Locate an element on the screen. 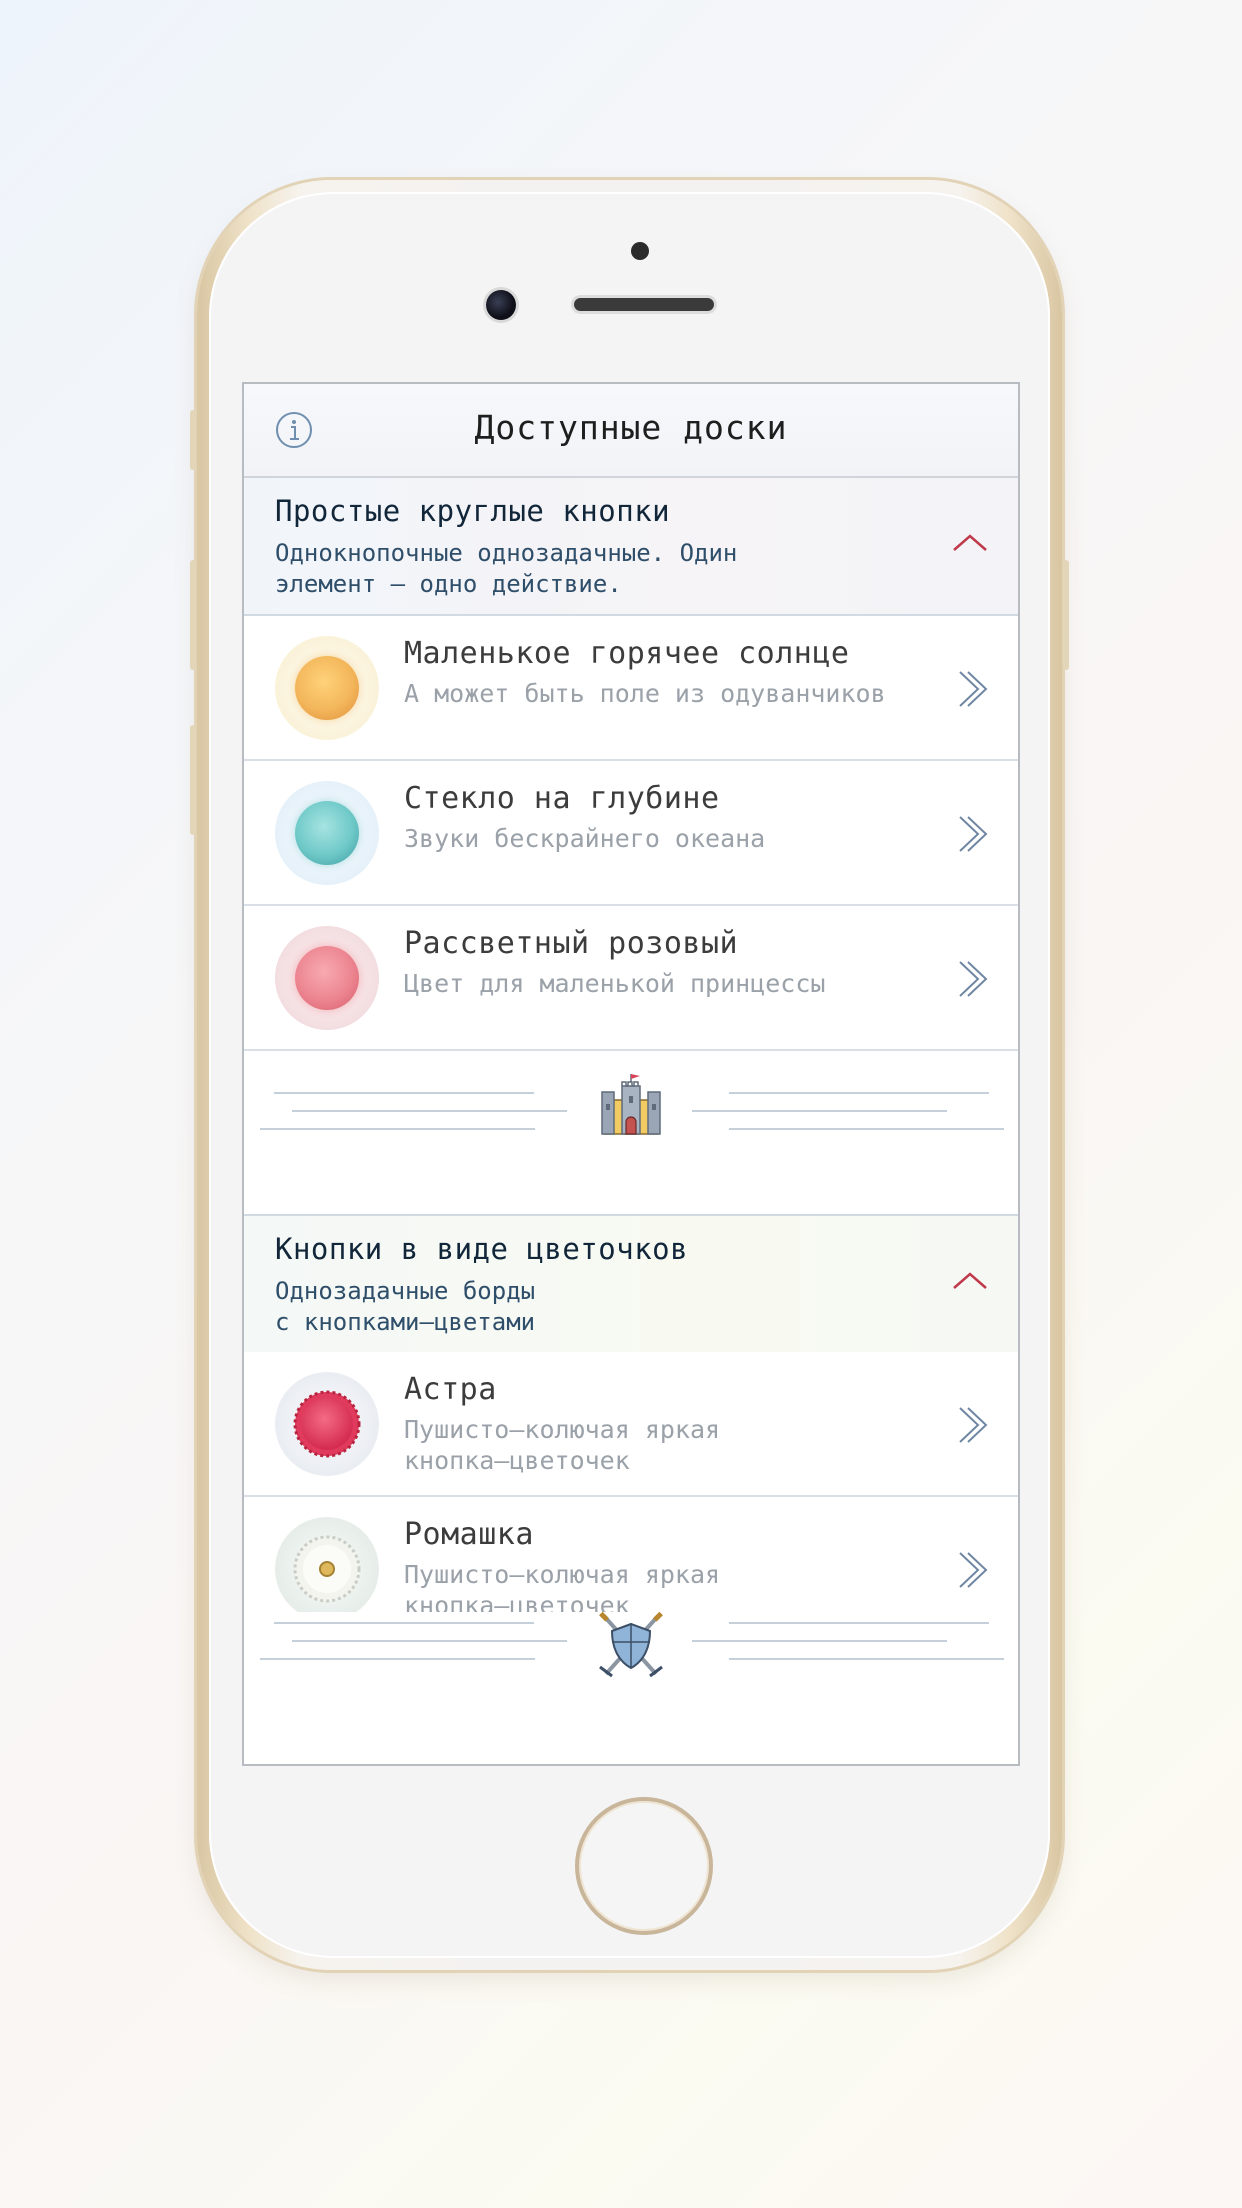  item-title: Стекло на глубине is located at coordinates (562, 798).